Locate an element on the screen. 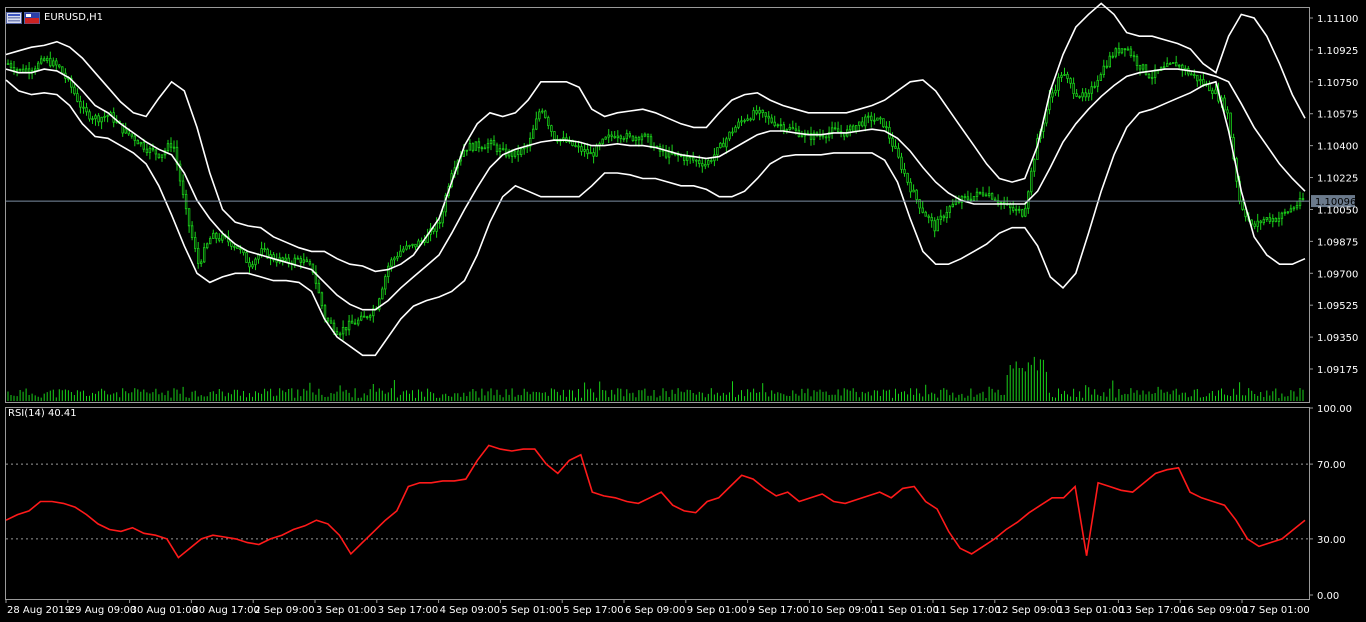 Image resolution: width=1366 pixels, height=622 pixels. time-tick-label: 4 Sep 09:00 is located at coordinates (470, 610).